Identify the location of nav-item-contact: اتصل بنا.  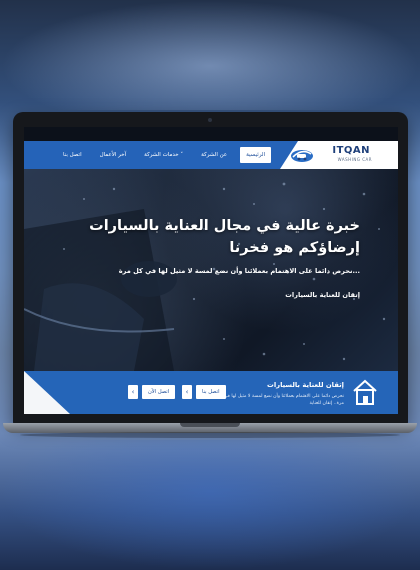
(72, 155).